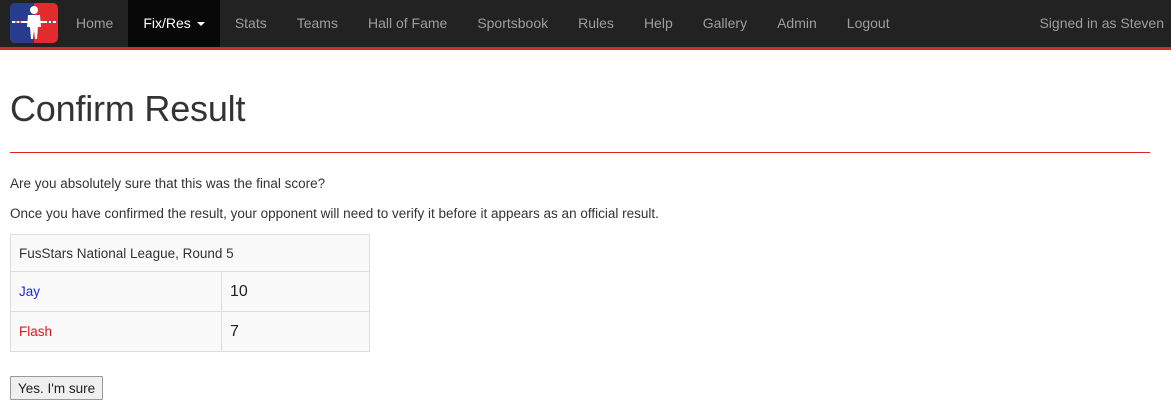 Image resolution: width=1171 pixels, height=419 pixels. I want to click on nav-fix-res-label: Fix/Res, so click(167, 23).